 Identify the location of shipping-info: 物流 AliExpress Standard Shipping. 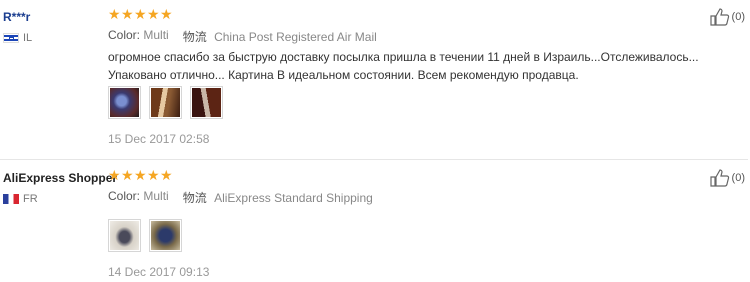
(278, 197).